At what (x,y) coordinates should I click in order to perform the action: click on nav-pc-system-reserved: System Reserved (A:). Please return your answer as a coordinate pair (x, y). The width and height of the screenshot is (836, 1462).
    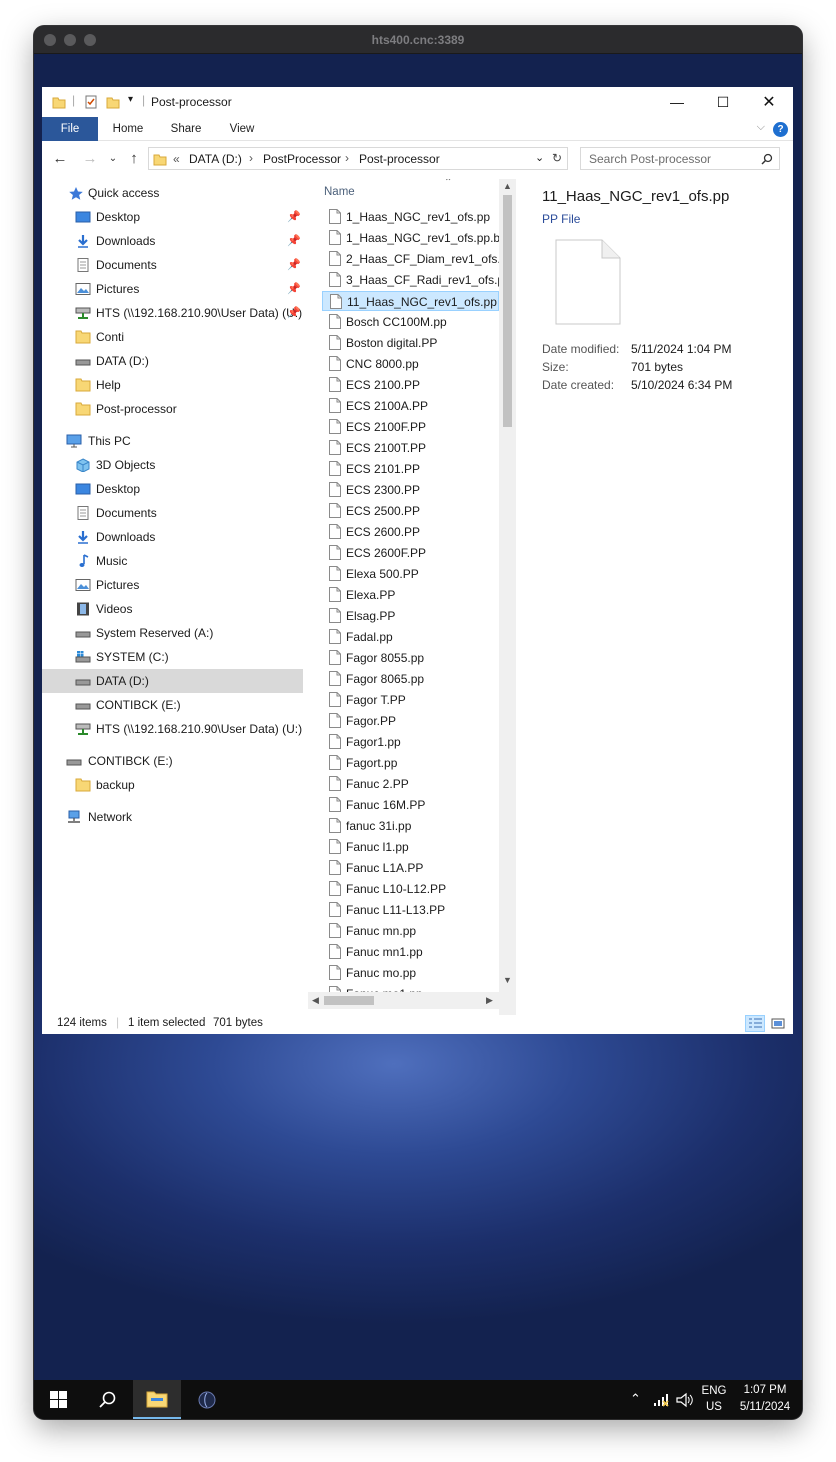
    Looking at the image, I should click on (172, 633).